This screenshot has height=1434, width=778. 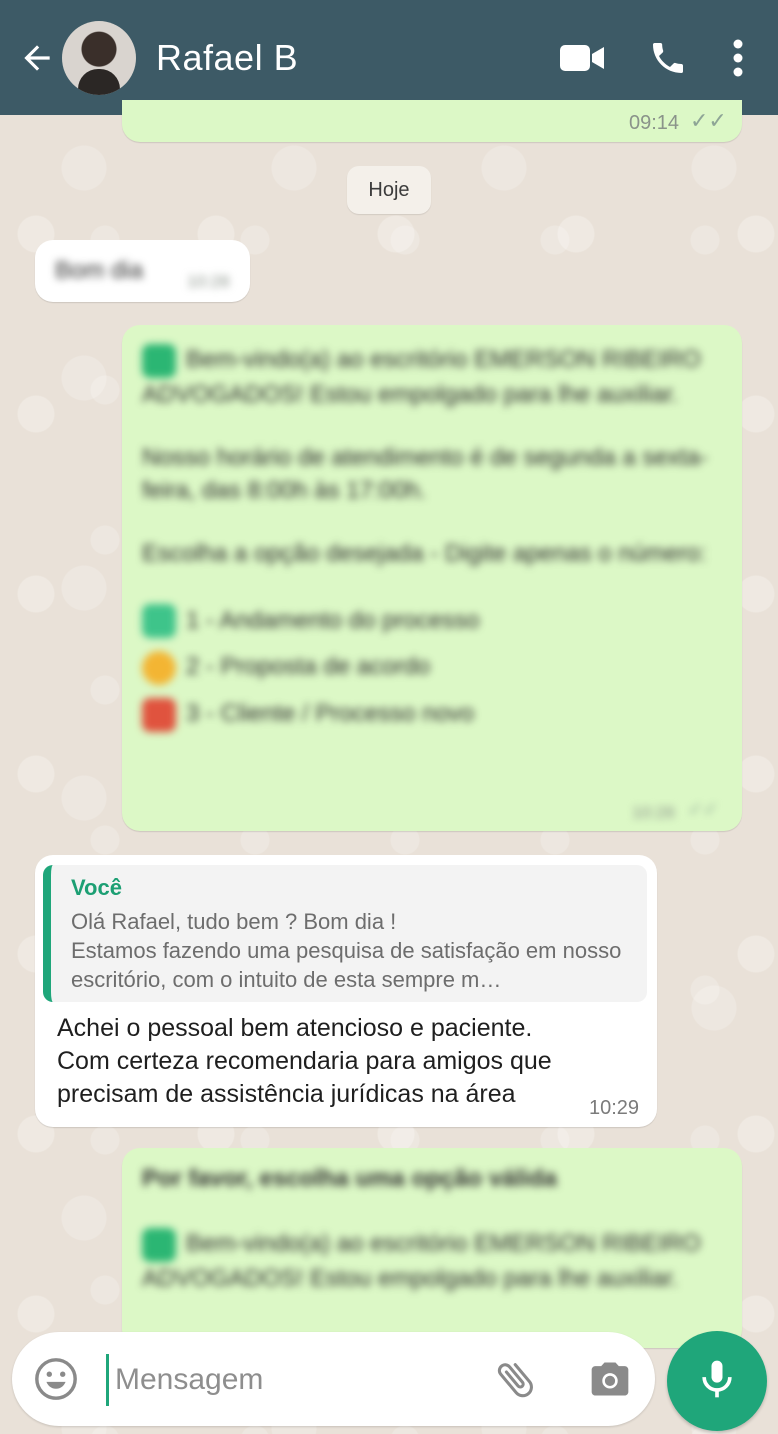 I want to click on camera-icon, so click(x=610, y=1379).